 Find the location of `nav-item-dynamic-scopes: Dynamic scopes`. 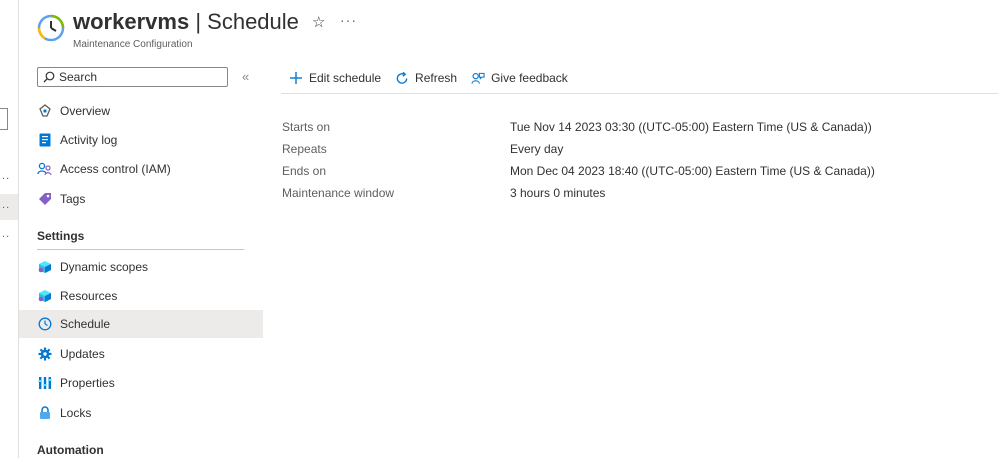

nav-item-dynamic-scopes: Dynamic scopes is located at coordinates (141, 267).